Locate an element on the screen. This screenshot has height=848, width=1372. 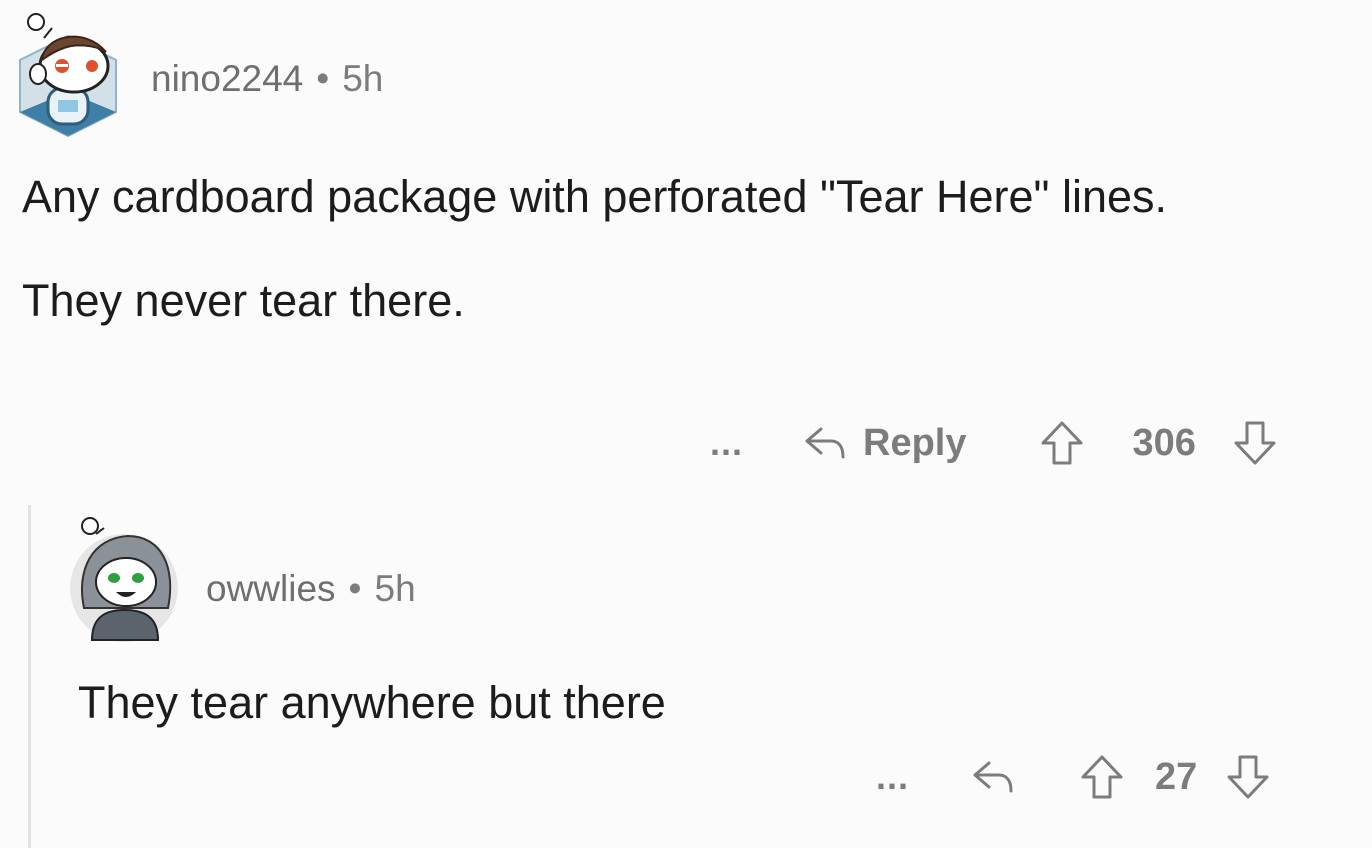
comment-paragraph: They never tear there. is located at coordinates (243, 300).